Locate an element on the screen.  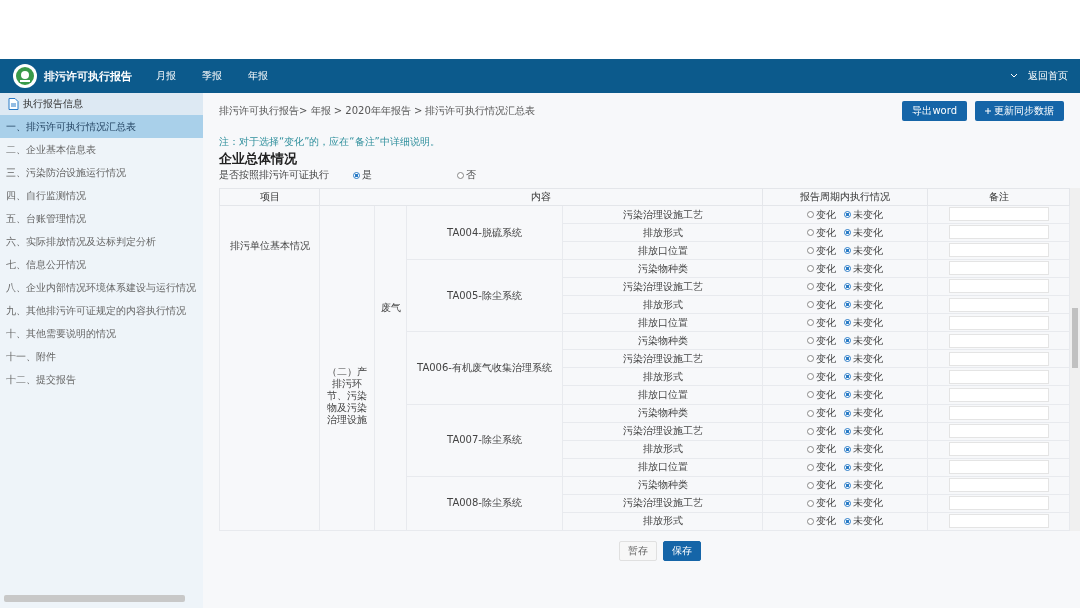
save-button: 保存 is located at coordinates (682, 551).